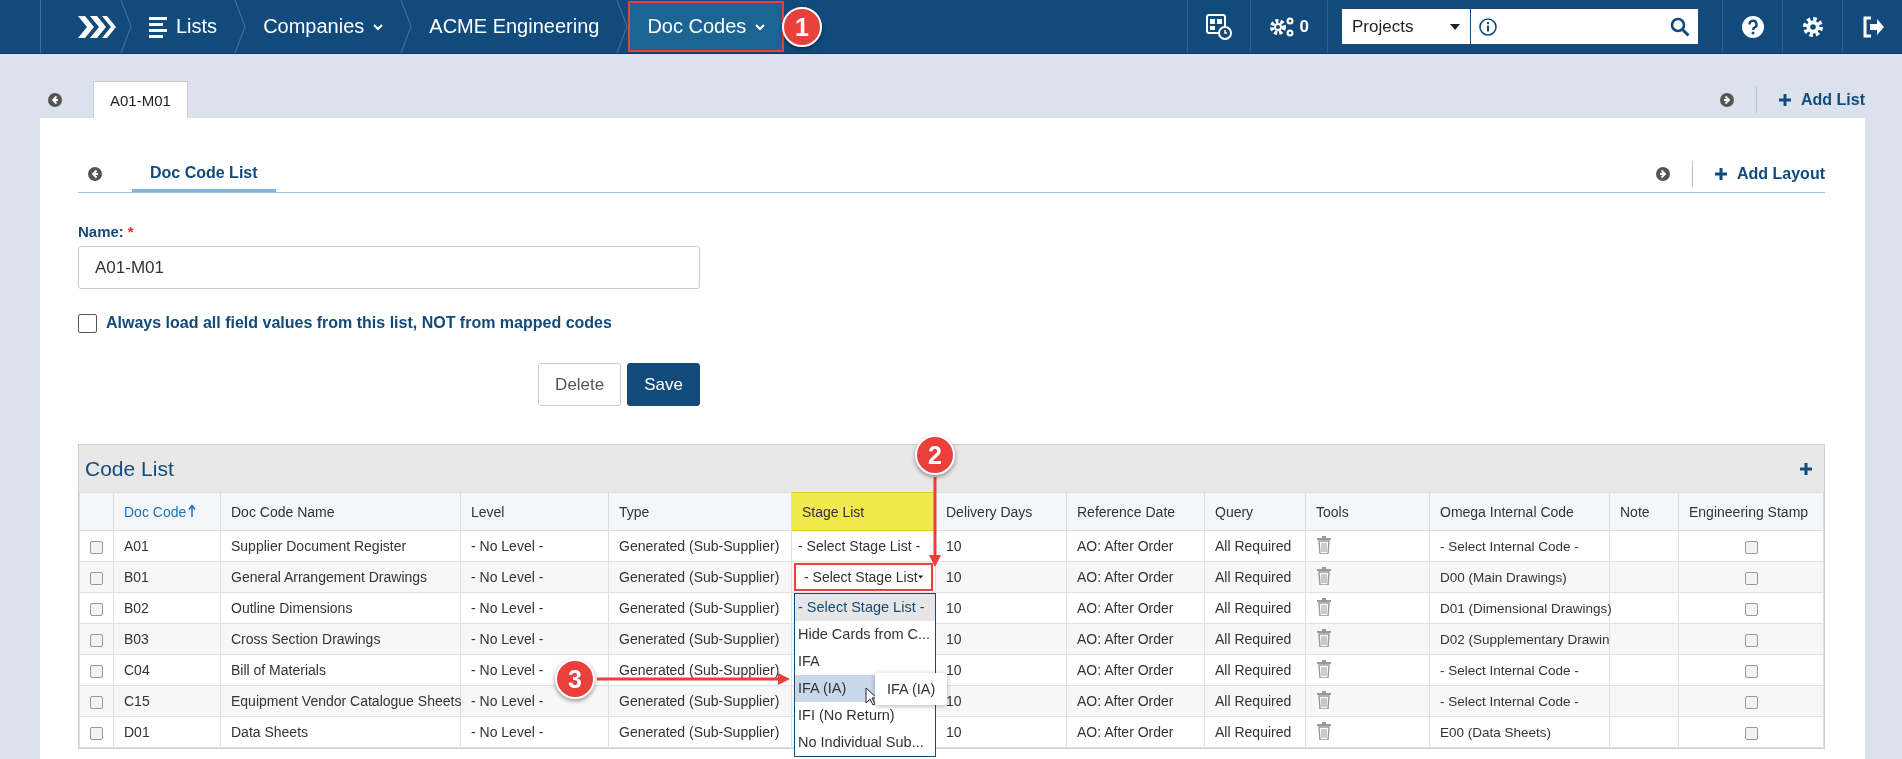 The height and width of the screenshot is (759, 1902). I want to click on checkbox-label: Always load all field values from this list, NOT from mapped codes, so click(359, 323).